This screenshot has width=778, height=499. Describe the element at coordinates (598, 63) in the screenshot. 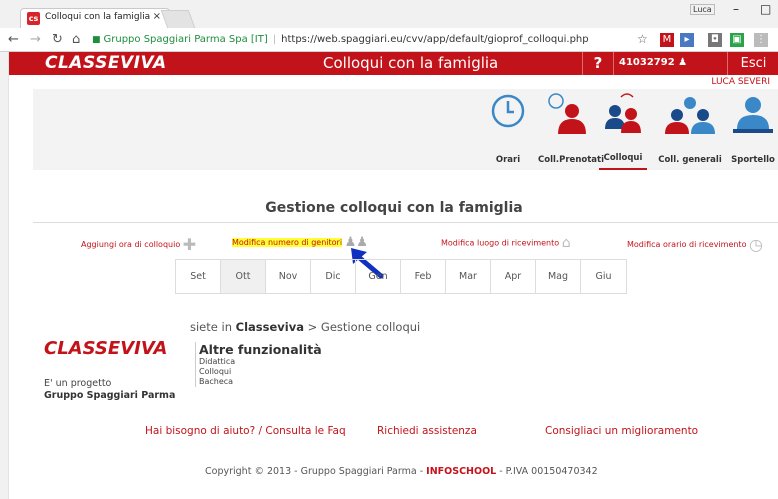

I see `help-button: ?` at that location.